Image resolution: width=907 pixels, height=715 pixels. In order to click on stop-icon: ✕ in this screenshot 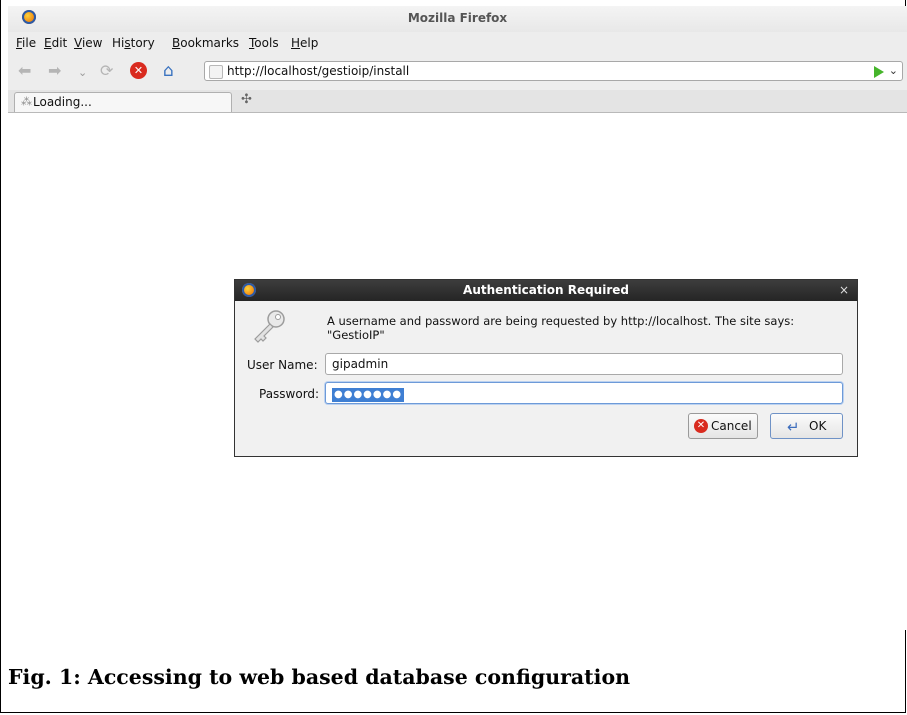, I will do `click(138, 70)`.